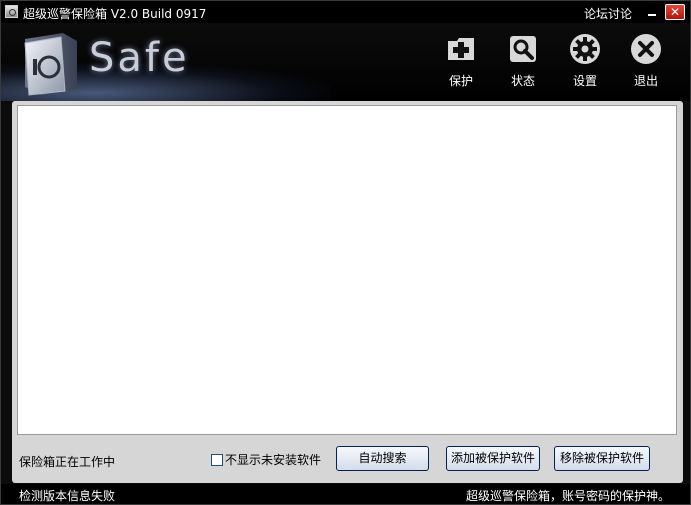  Describe the element at coordinates (67, 496) in the screenshot. I see `version-check-status: 检测版本信息失败` at that location.